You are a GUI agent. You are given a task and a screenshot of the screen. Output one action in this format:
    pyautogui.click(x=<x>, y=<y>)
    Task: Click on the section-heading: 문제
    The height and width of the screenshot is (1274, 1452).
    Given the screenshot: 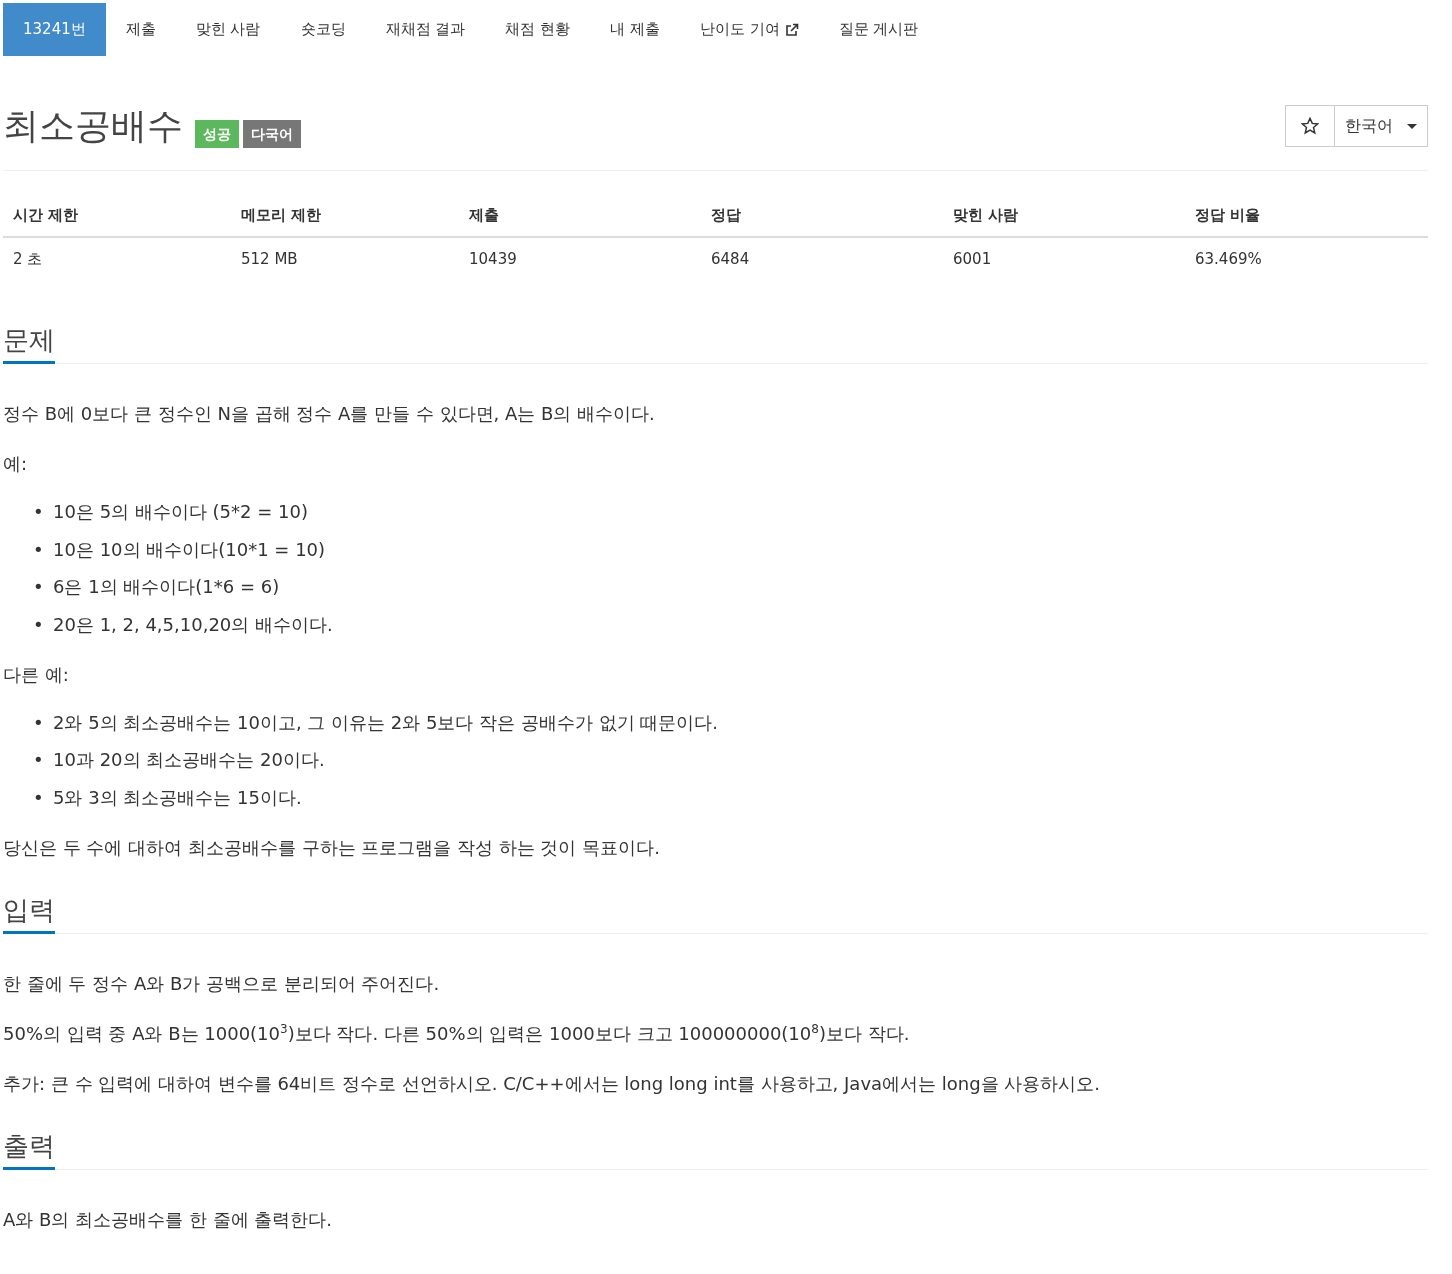 What is the action you would take?
    pyautogui.click(x=29, y=342)
    